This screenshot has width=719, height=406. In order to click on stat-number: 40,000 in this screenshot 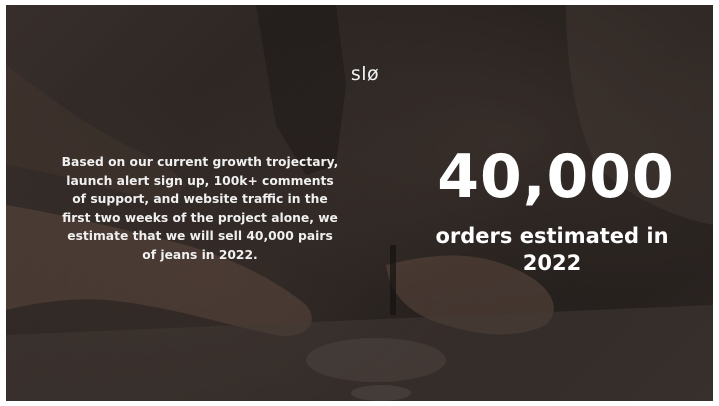, I will do `click(556, 177)`.